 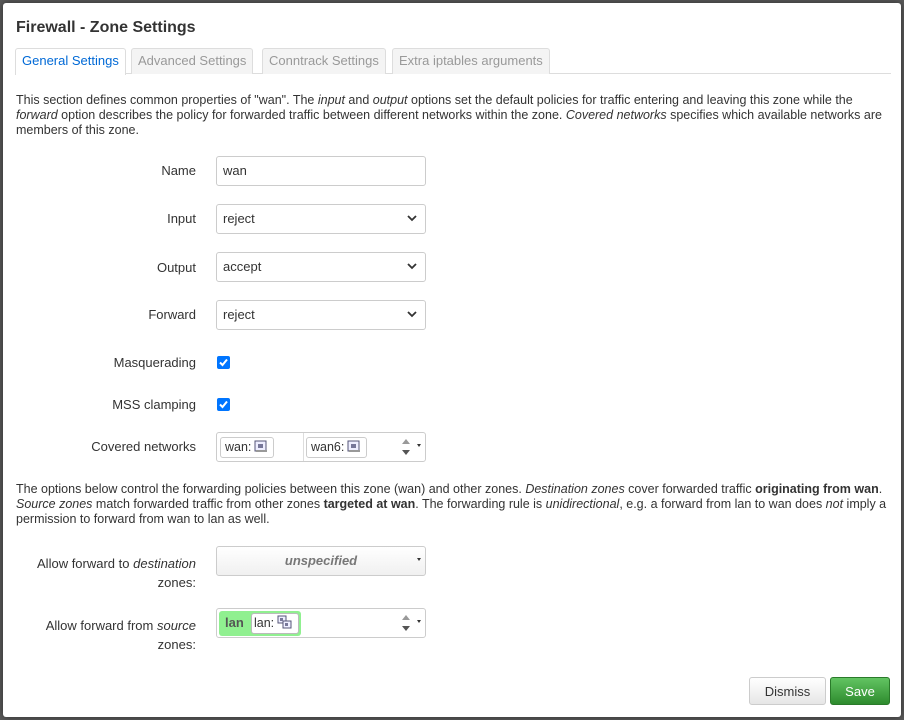 What do you see at coordinates (120, 635) in the screenshot?
I see `source-zones-label: Allow forward from source zones:` at bounding box center [120, 635].